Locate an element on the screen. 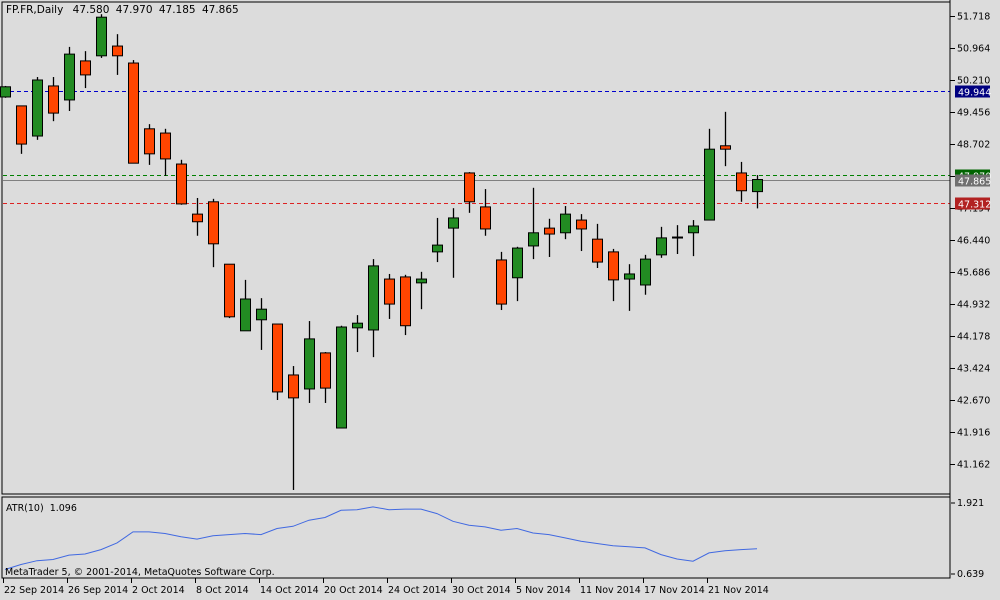 The width and height of the screenshot is (1000, 600). red-level-label: 47.312 is located at coordinates (974, 205).